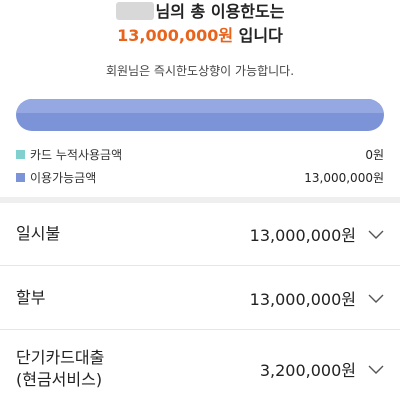  Describe the element at coordinates (200, 154) in the screenshot. I see `legend-row-used: 카드 누적사용금액 0원` at that location.